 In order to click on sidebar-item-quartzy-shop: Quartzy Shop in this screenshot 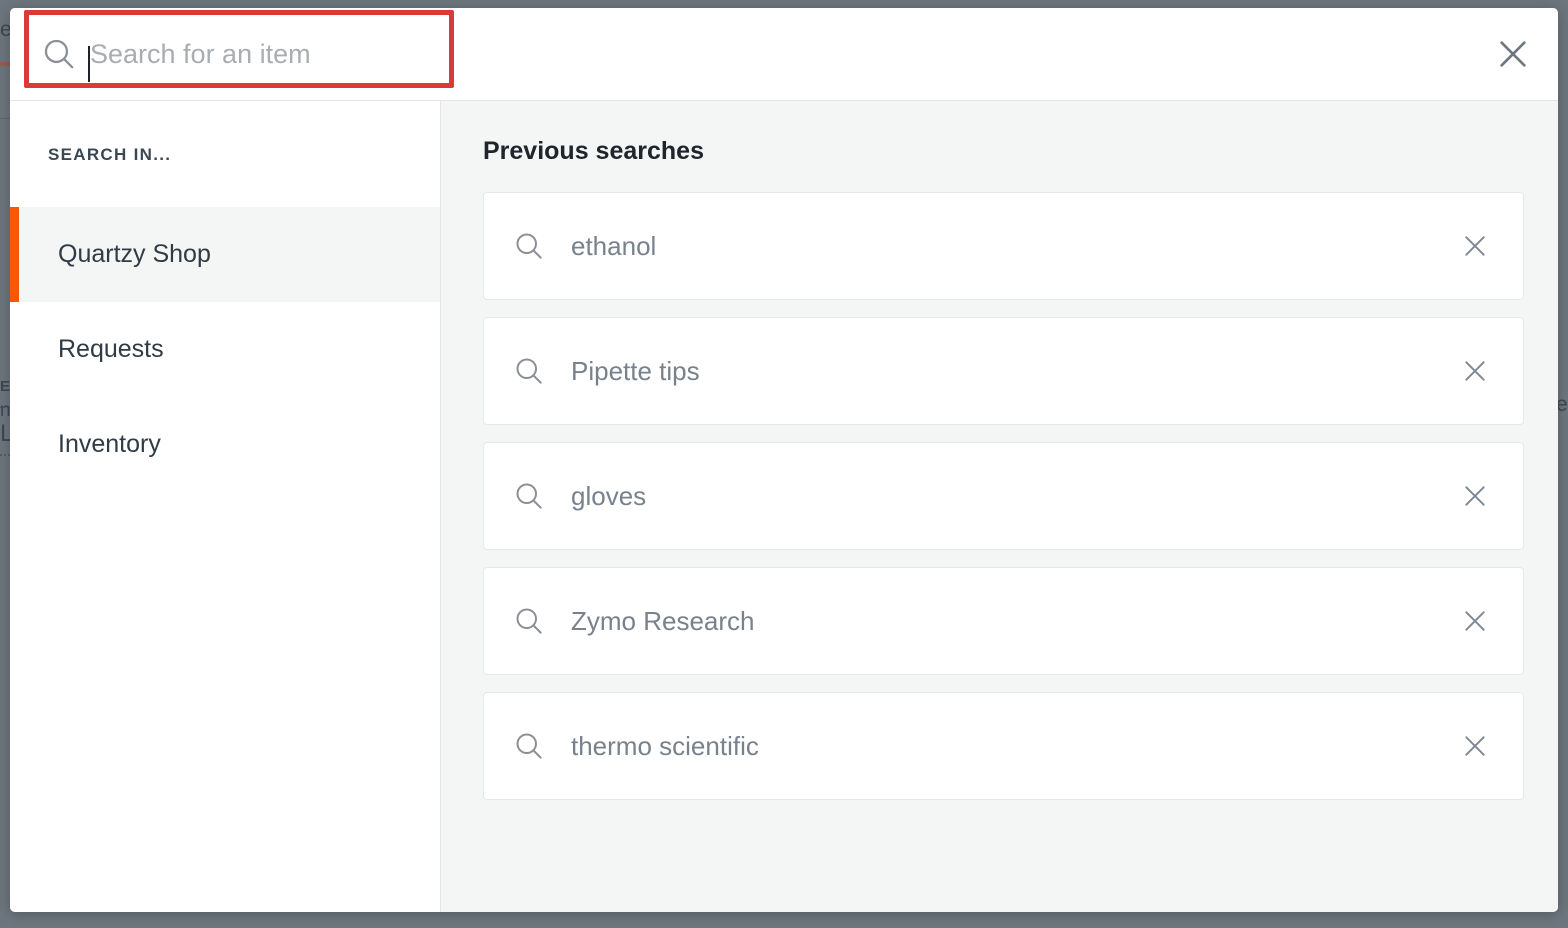, I will do `click(225, 254)`.